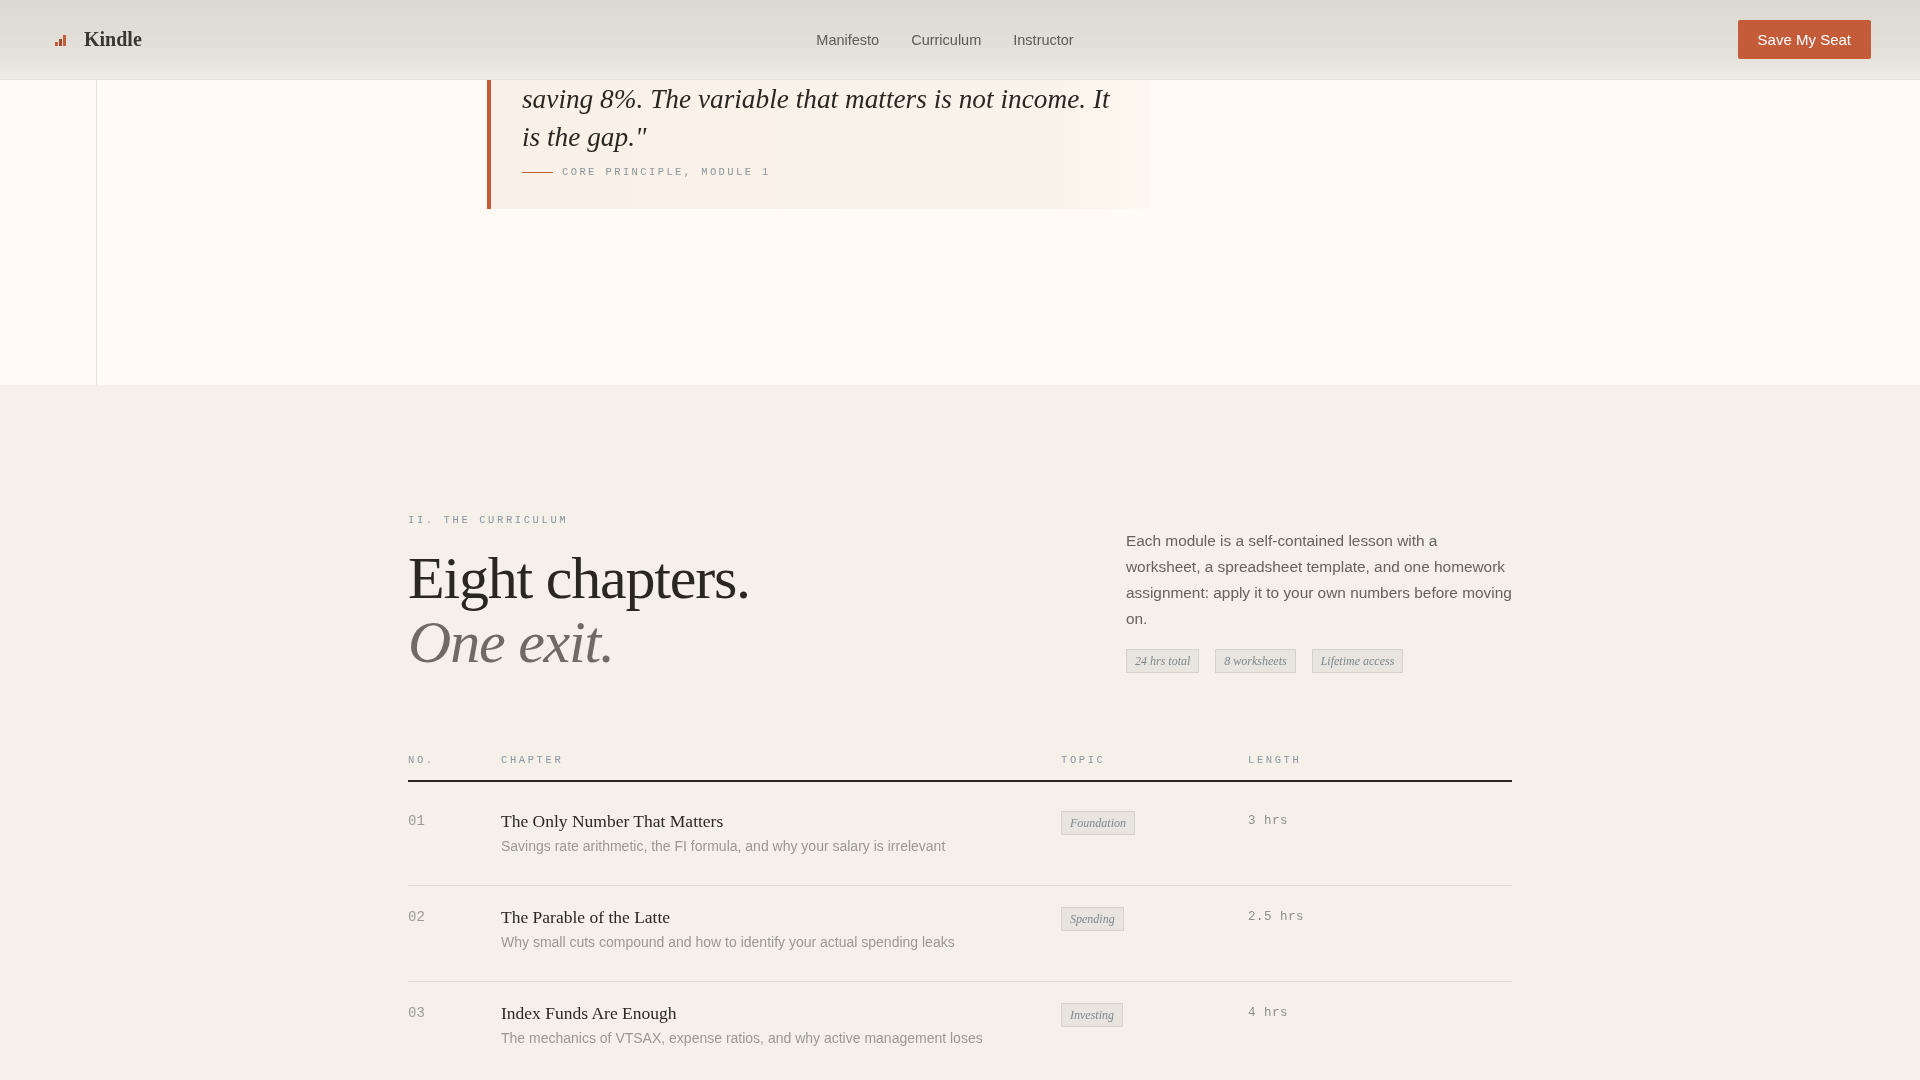  What do you see at coordinates (1092, 1015) in the screenshot?
I see `topic-tag: Investing` at bounding box center [1092, 1015].